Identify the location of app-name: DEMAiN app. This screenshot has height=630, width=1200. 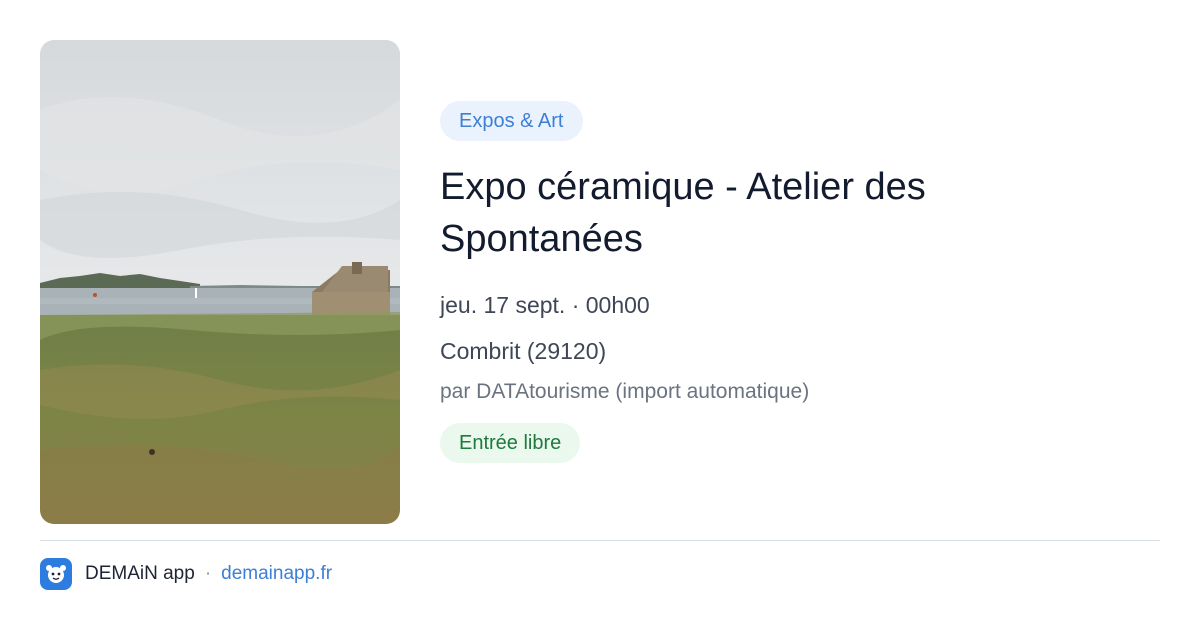
(140, 573).